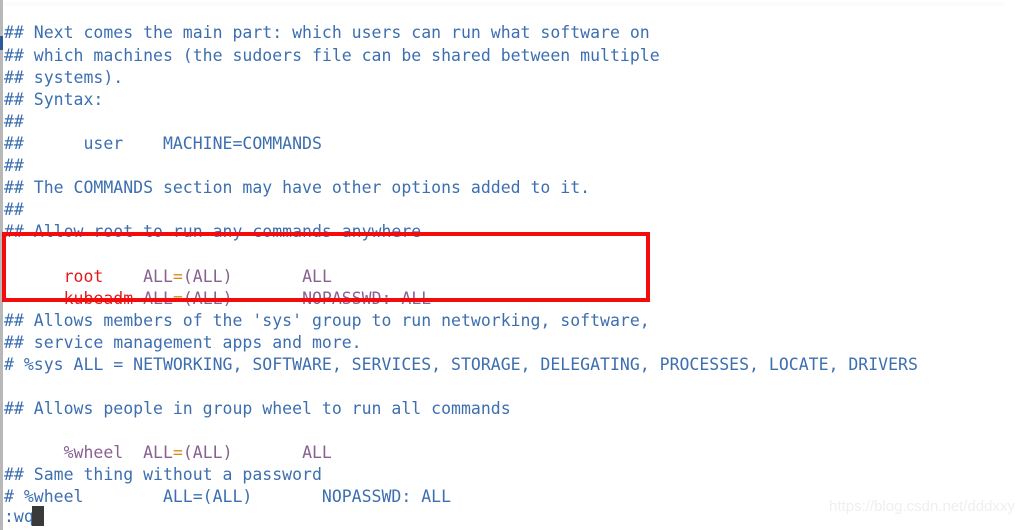  Describe the element at coordinates (38, 516) in the screenshot. I see `text-cursor` at that location.